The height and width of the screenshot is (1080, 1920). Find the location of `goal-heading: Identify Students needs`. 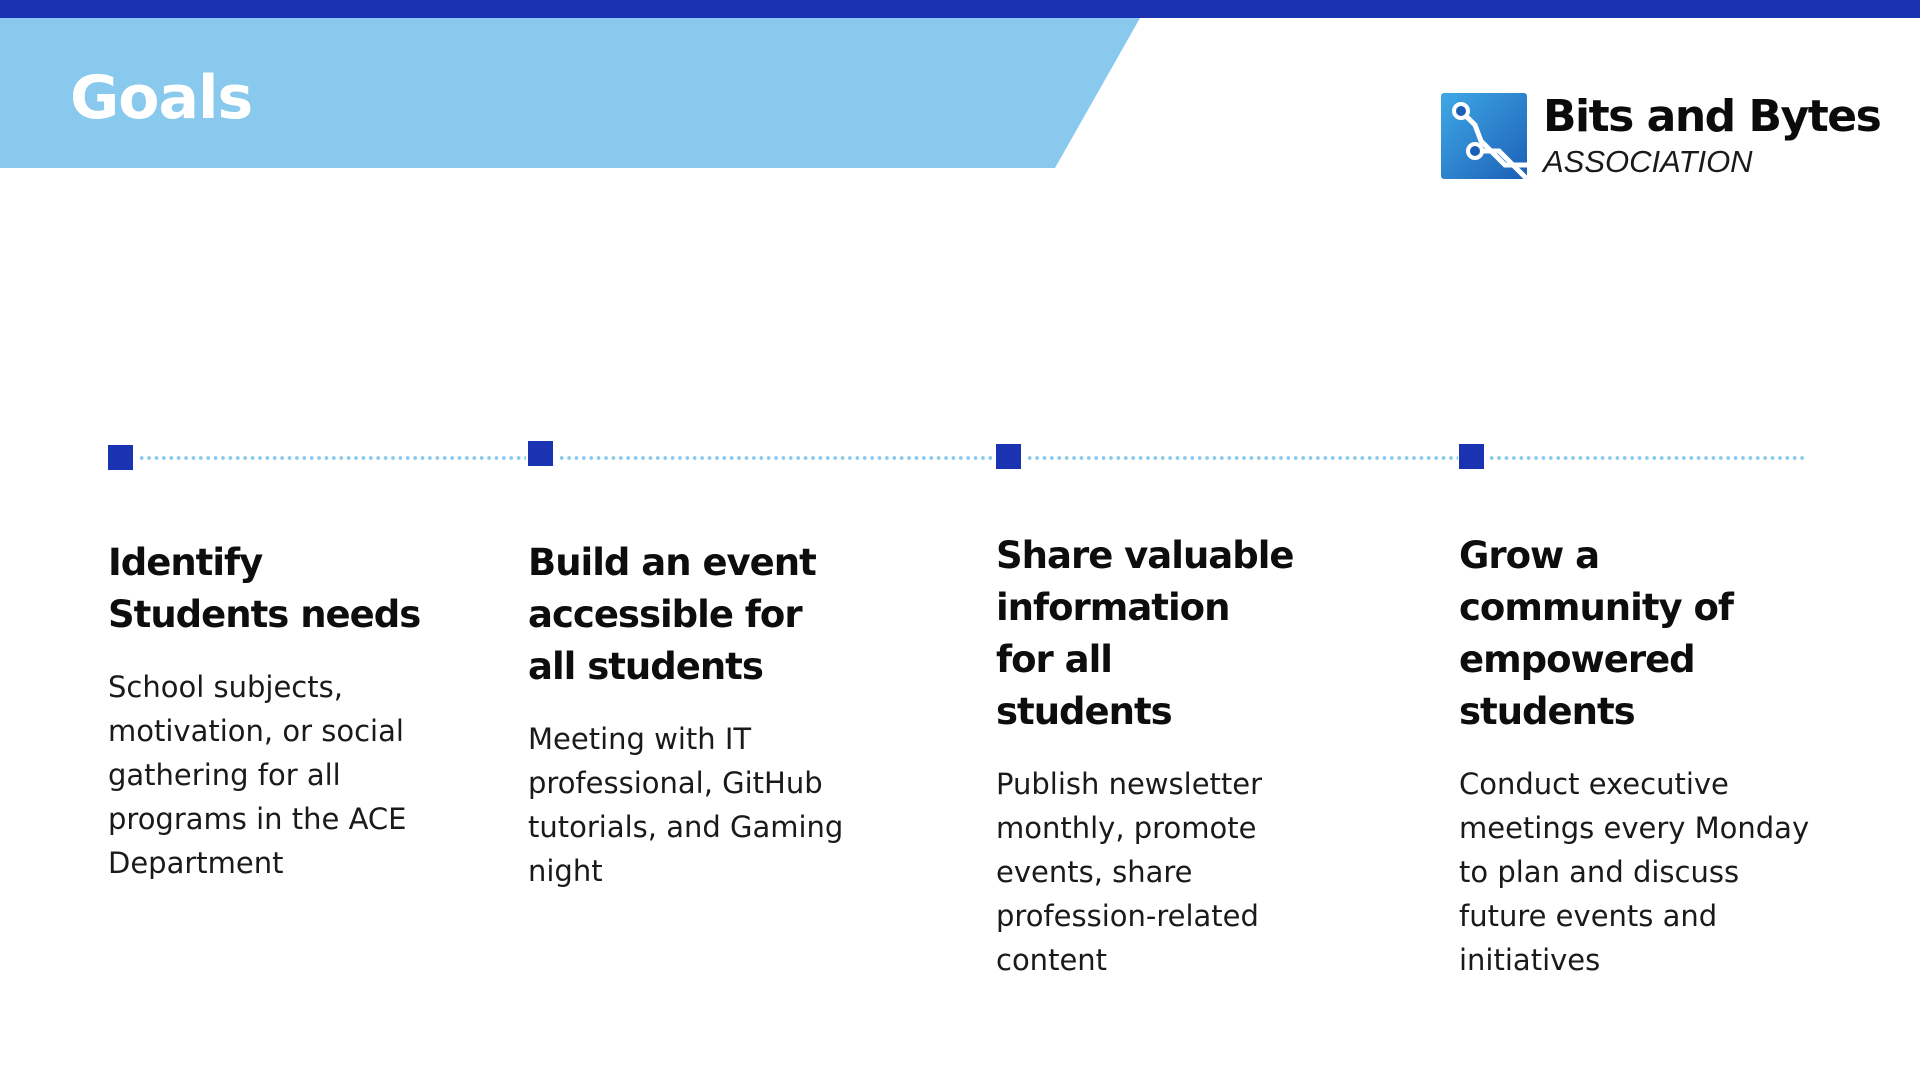

goal-heading: Identify Students needs is located at coordinates (264, 588).